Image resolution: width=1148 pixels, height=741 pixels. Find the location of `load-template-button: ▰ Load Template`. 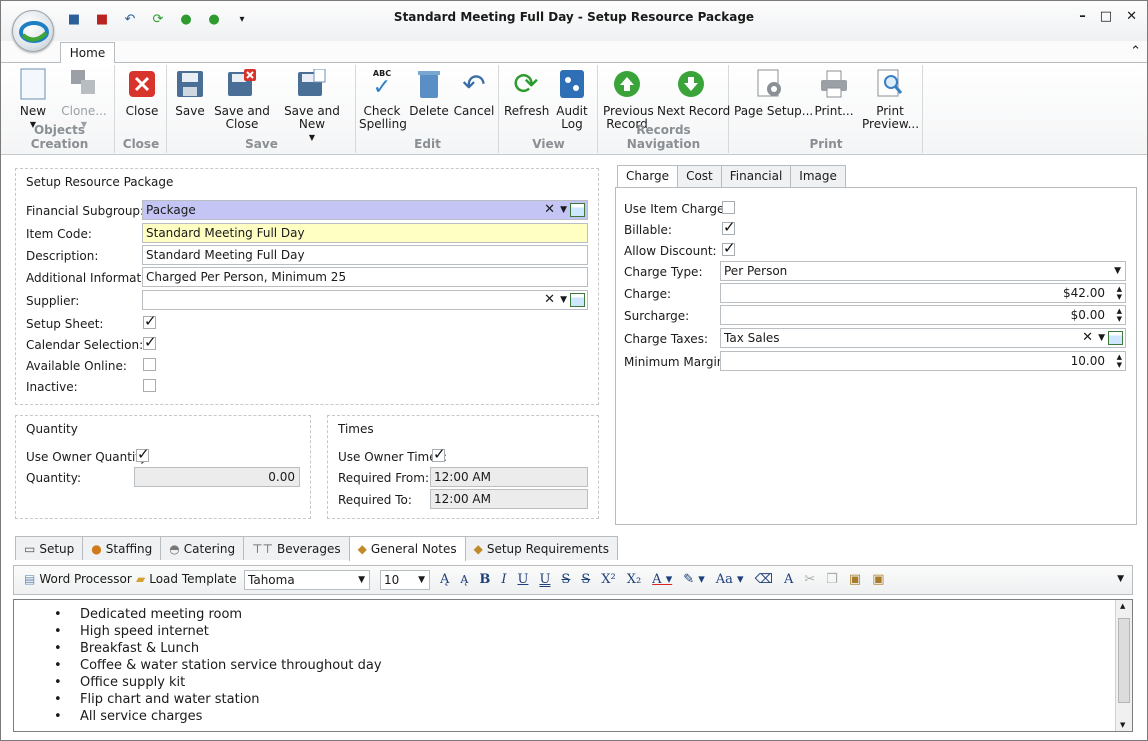

load-template-button: ▰ Load Template is located at coordinates (186, 579).